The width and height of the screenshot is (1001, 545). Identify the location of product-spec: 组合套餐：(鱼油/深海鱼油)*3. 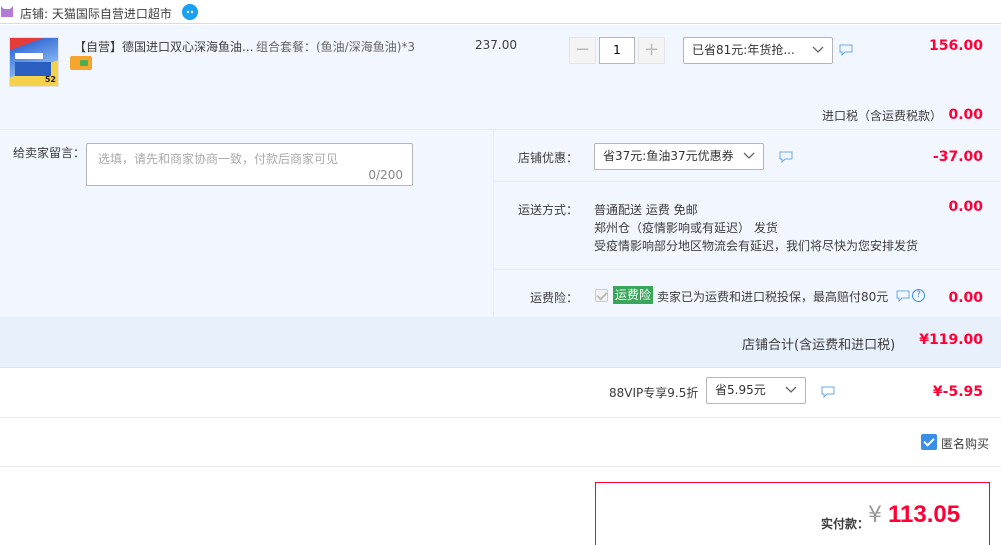
(336, 47).